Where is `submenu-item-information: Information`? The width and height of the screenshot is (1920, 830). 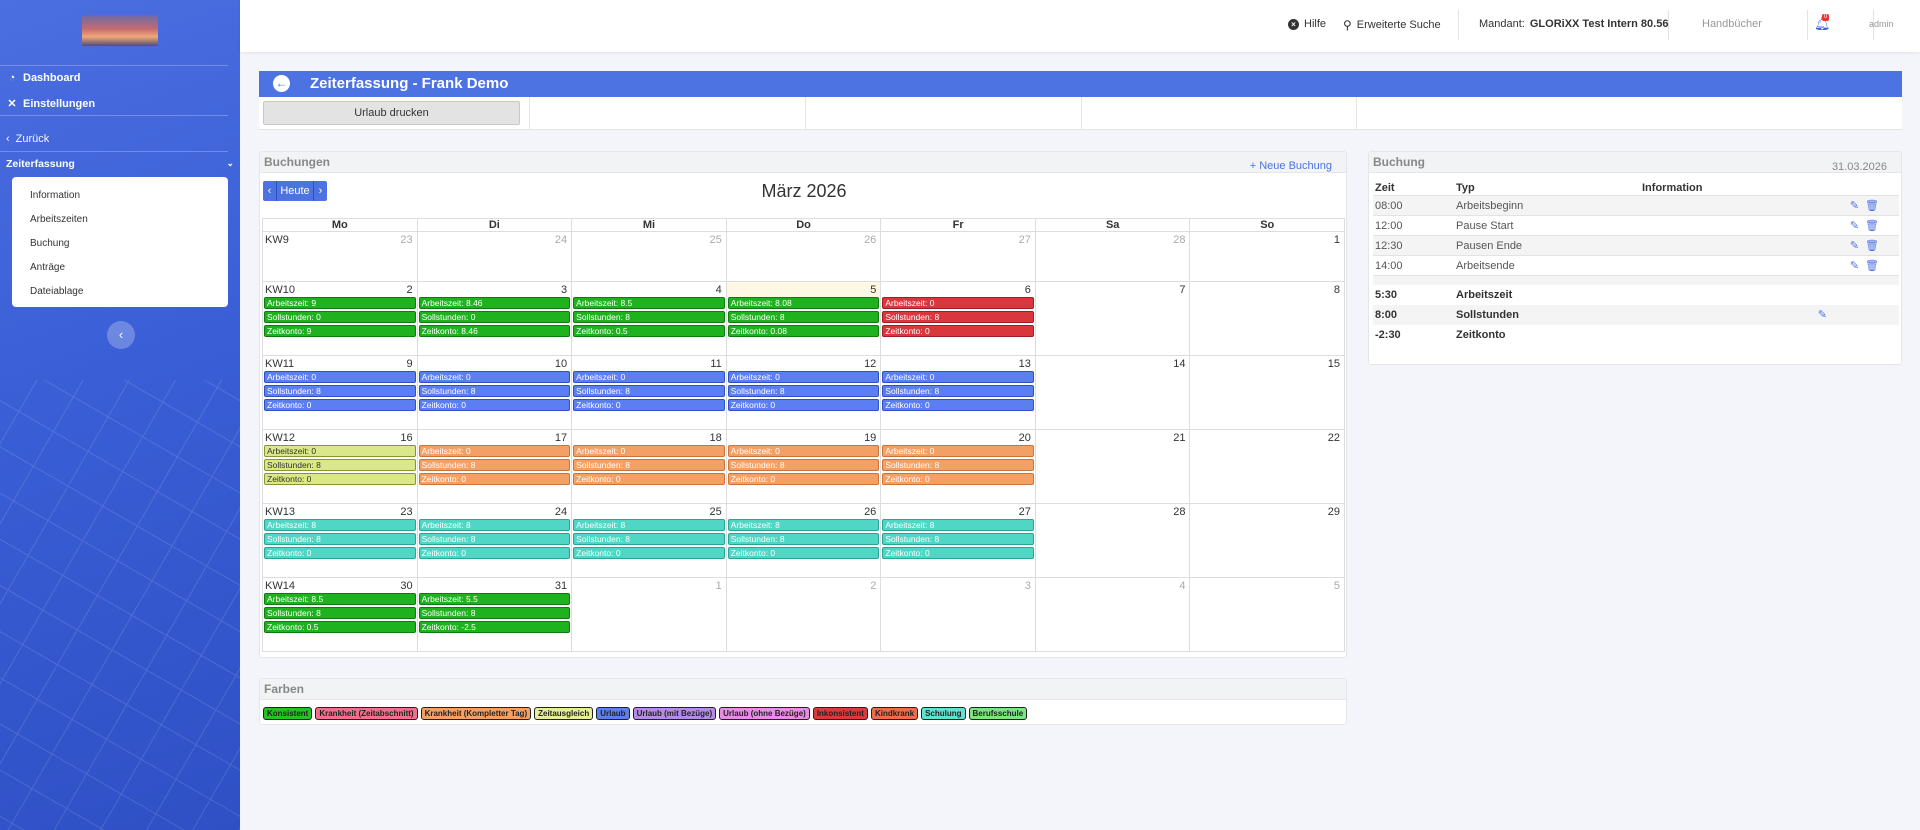 submenu-item-information: Information is located at coordinates (120, 198).